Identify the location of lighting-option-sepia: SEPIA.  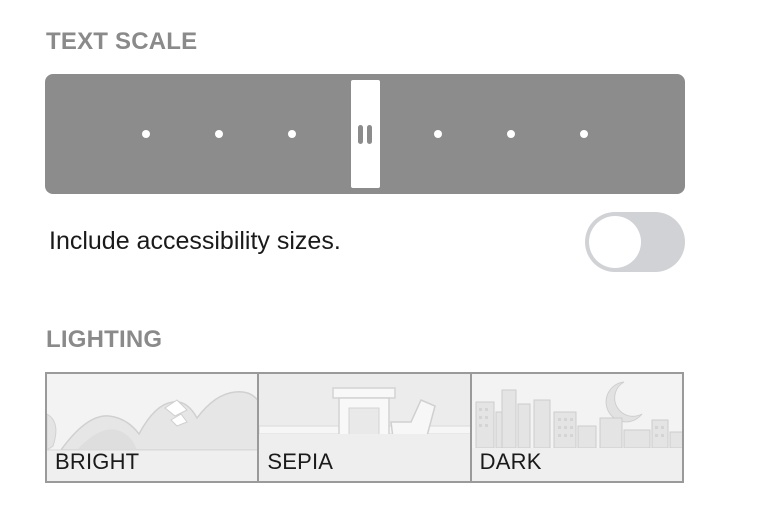
(363, 427).